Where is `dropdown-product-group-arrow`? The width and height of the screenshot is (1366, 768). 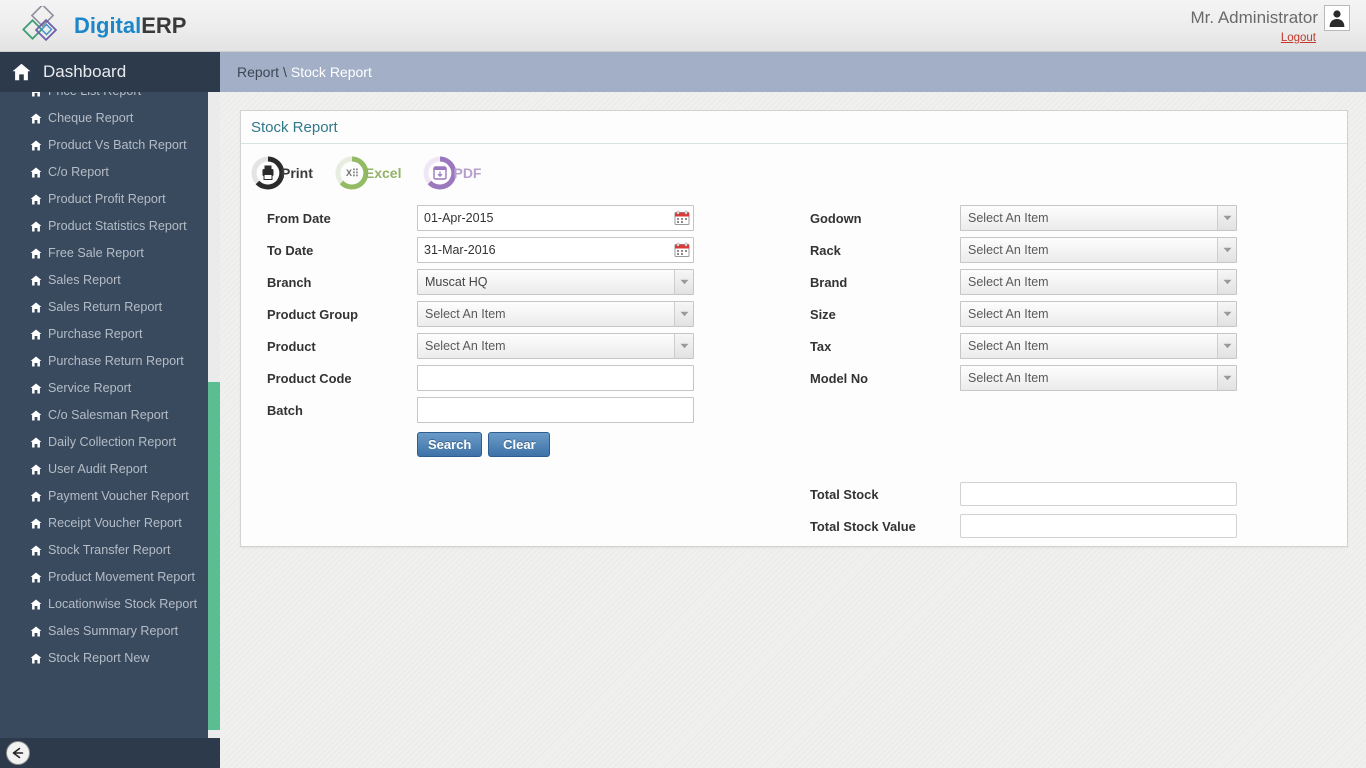
dropdown-product-group-arrow is located at coordinates (683, 314).